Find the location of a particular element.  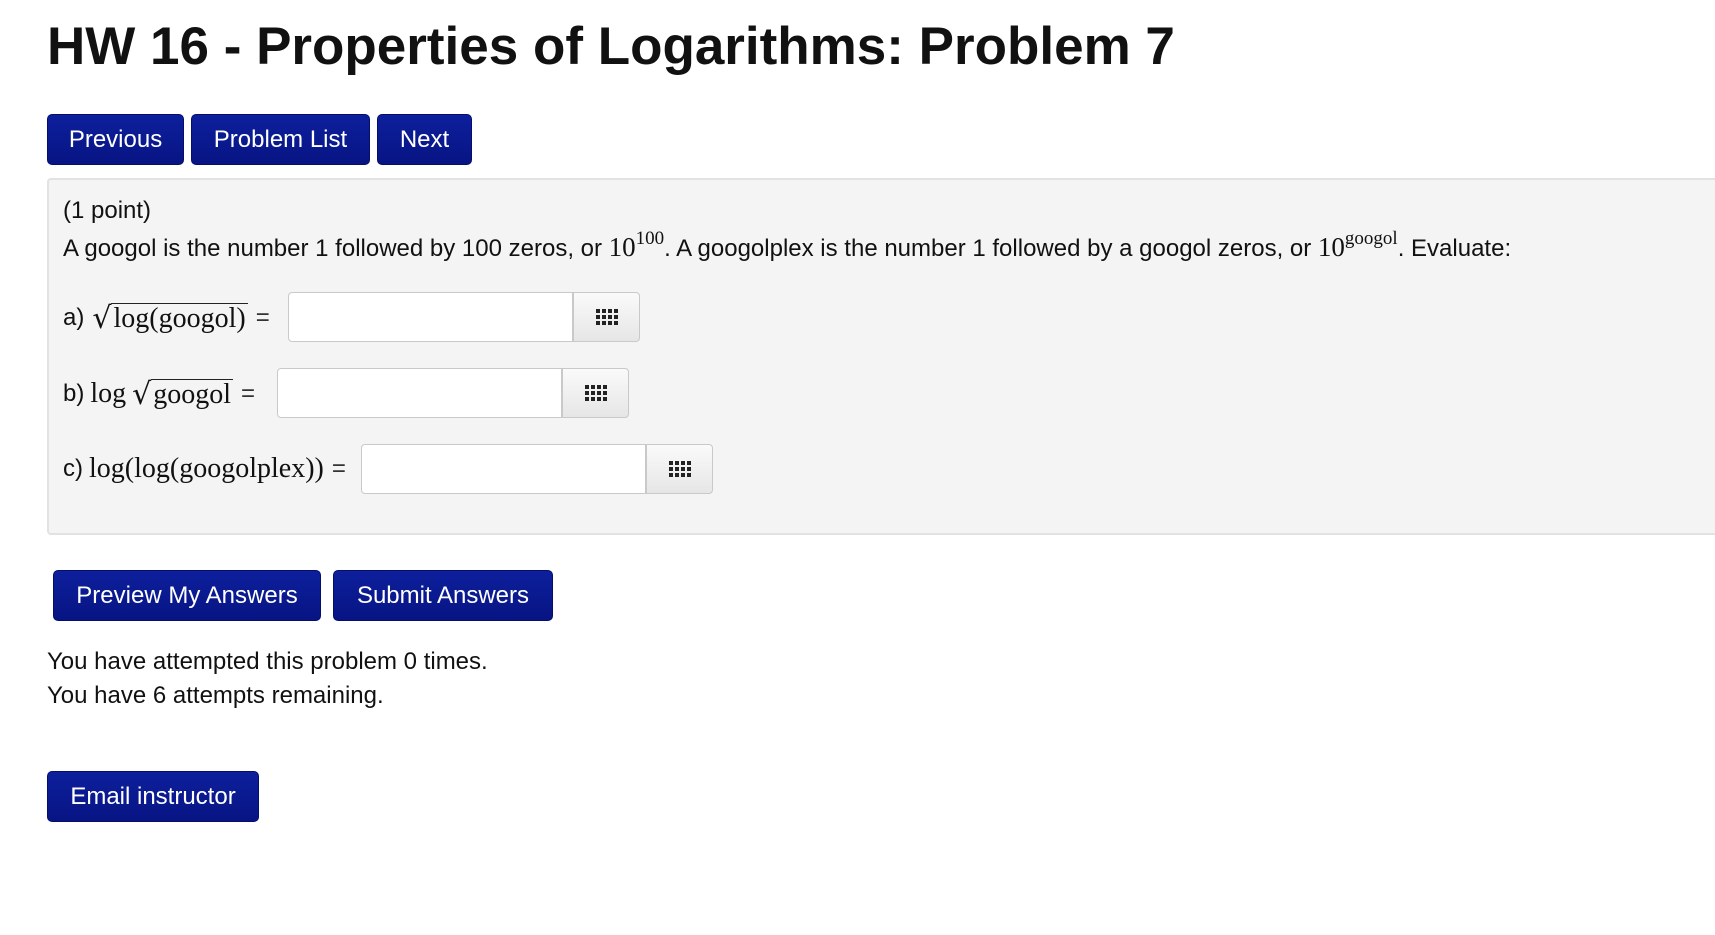

part-c-expression: log(log(googolplex)) is located at coordinates (206, 468).